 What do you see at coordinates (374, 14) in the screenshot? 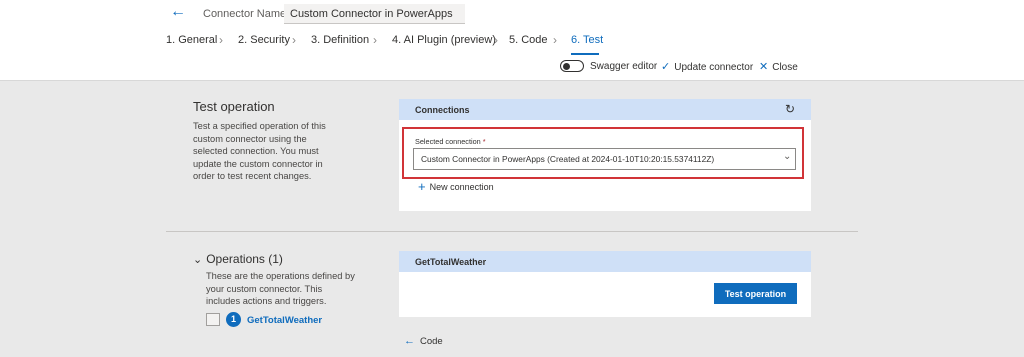
I see `connector-name-input` at bounding box center [374, 14].